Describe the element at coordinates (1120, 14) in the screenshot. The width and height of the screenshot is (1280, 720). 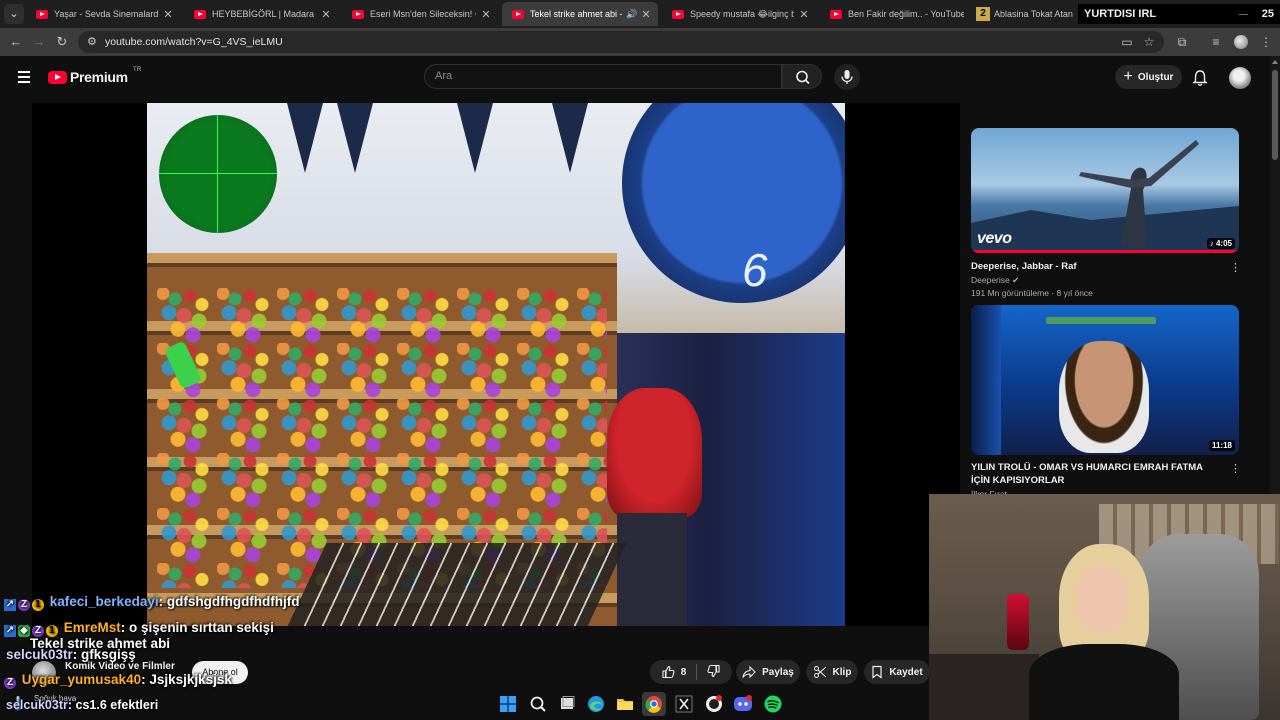
I see `overlay-banner-text: YURTDISI IRL` at that location.